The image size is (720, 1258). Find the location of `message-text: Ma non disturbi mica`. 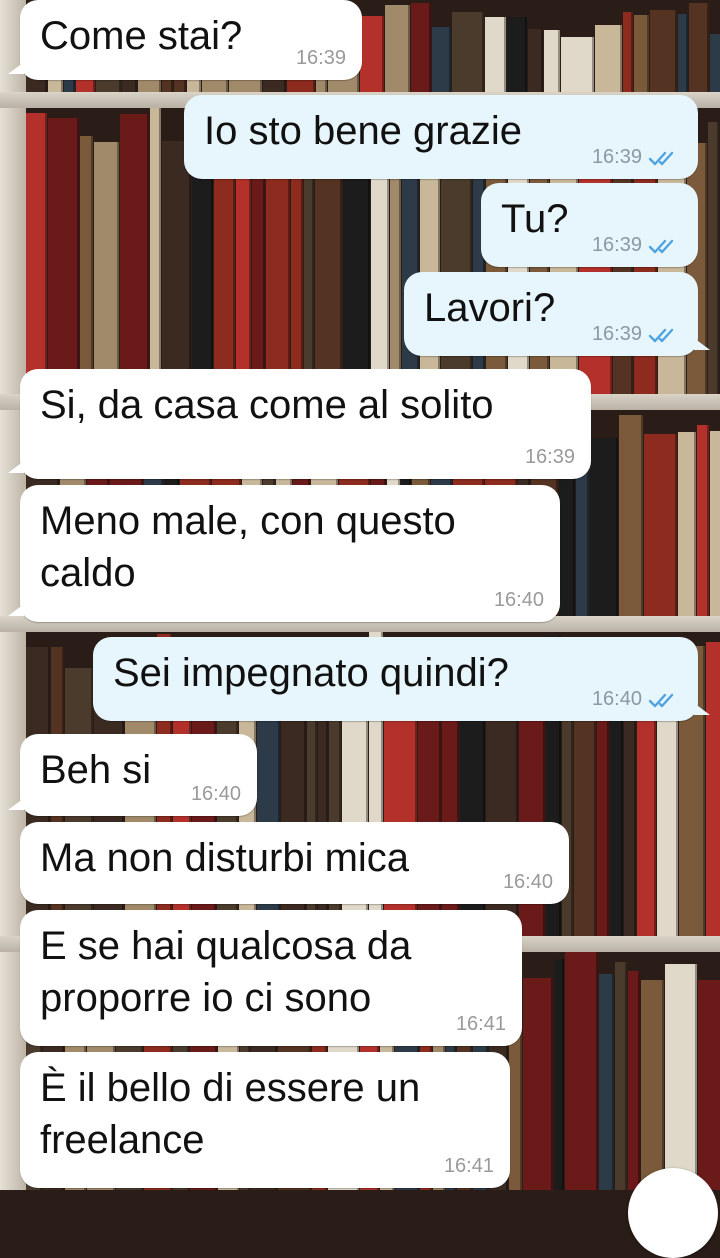

message-text: Ma non disturbi mica is located at coordinates (225, 858).